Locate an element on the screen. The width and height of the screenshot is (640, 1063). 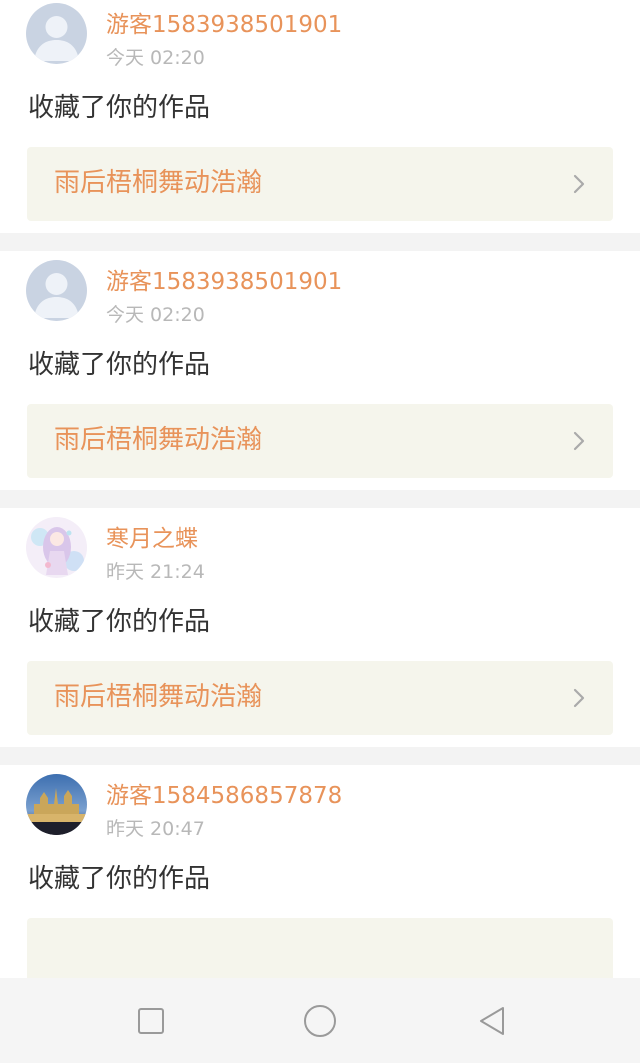
anime-girl-avatar is located at coordinates (56, 547).